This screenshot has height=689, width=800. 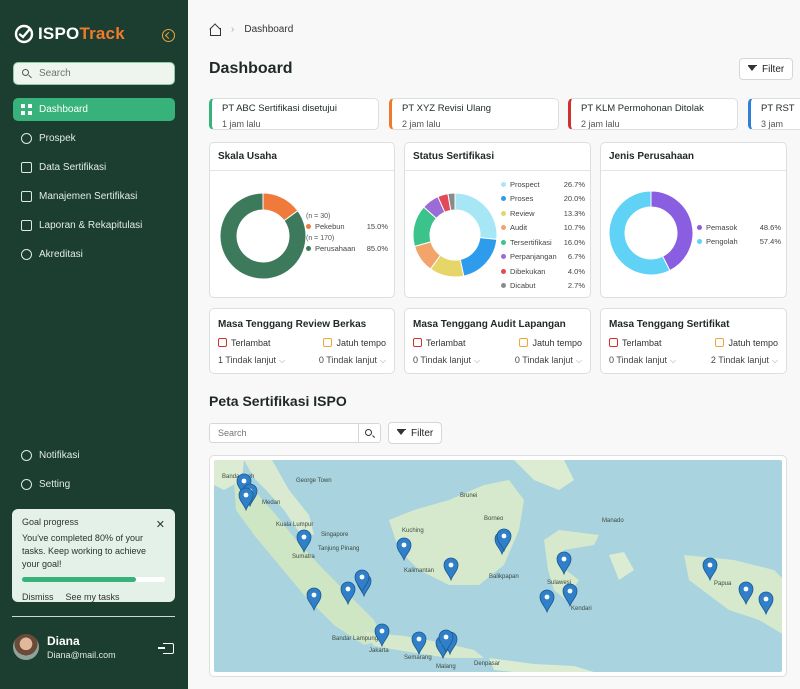 I want to click on legend-value: 6.7%, so click(x=576, y=257).